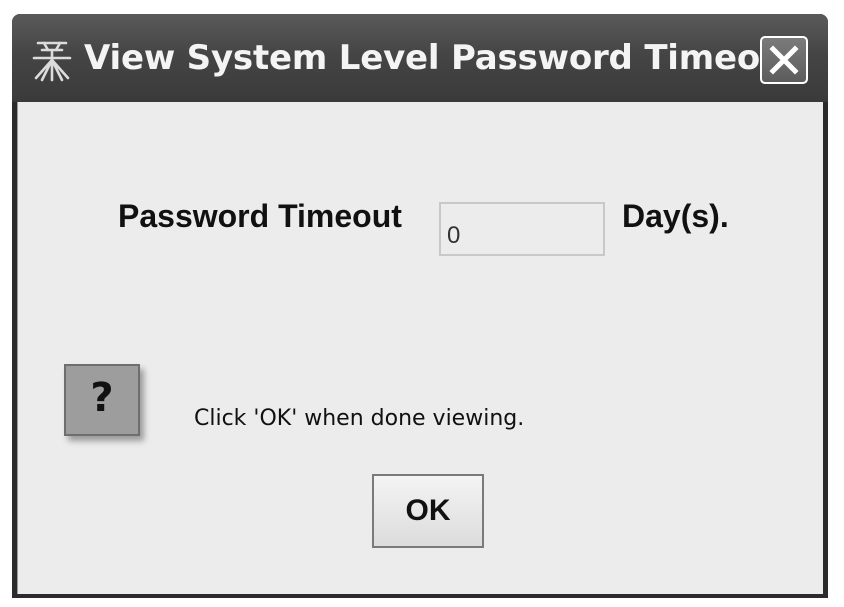 Image resolution: width=844 pixels, height=607 pixels. I want to click on ok-button: OK, so click(428, 511).